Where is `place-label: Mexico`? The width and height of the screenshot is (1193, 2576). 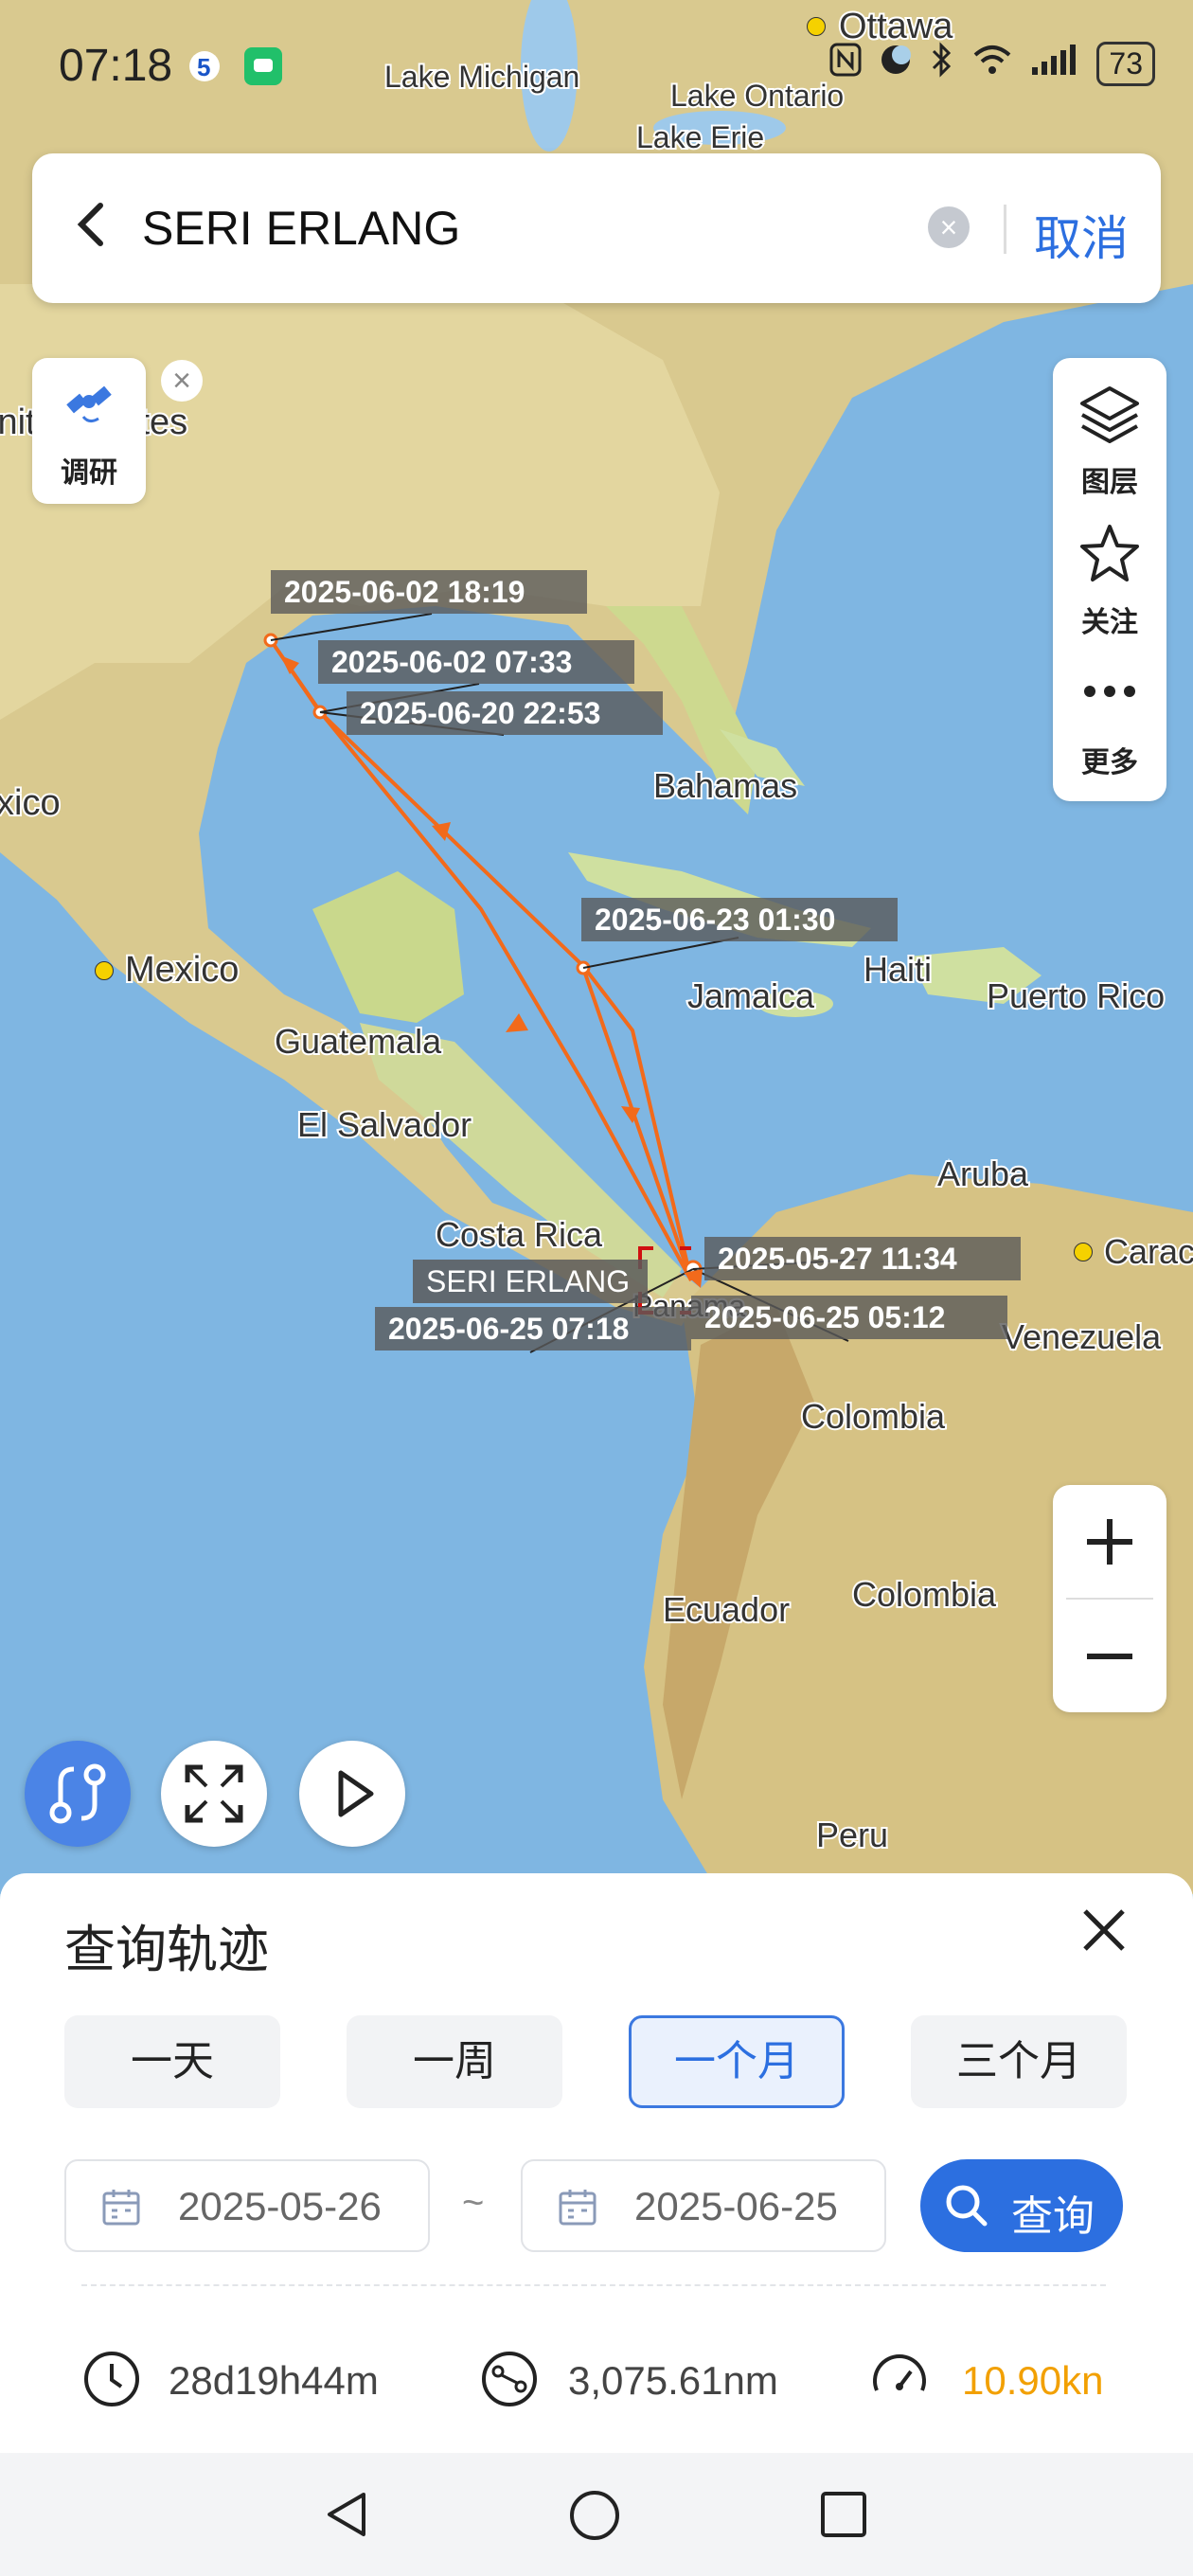
place-label: Mexico is located at coordinates (182, 970).